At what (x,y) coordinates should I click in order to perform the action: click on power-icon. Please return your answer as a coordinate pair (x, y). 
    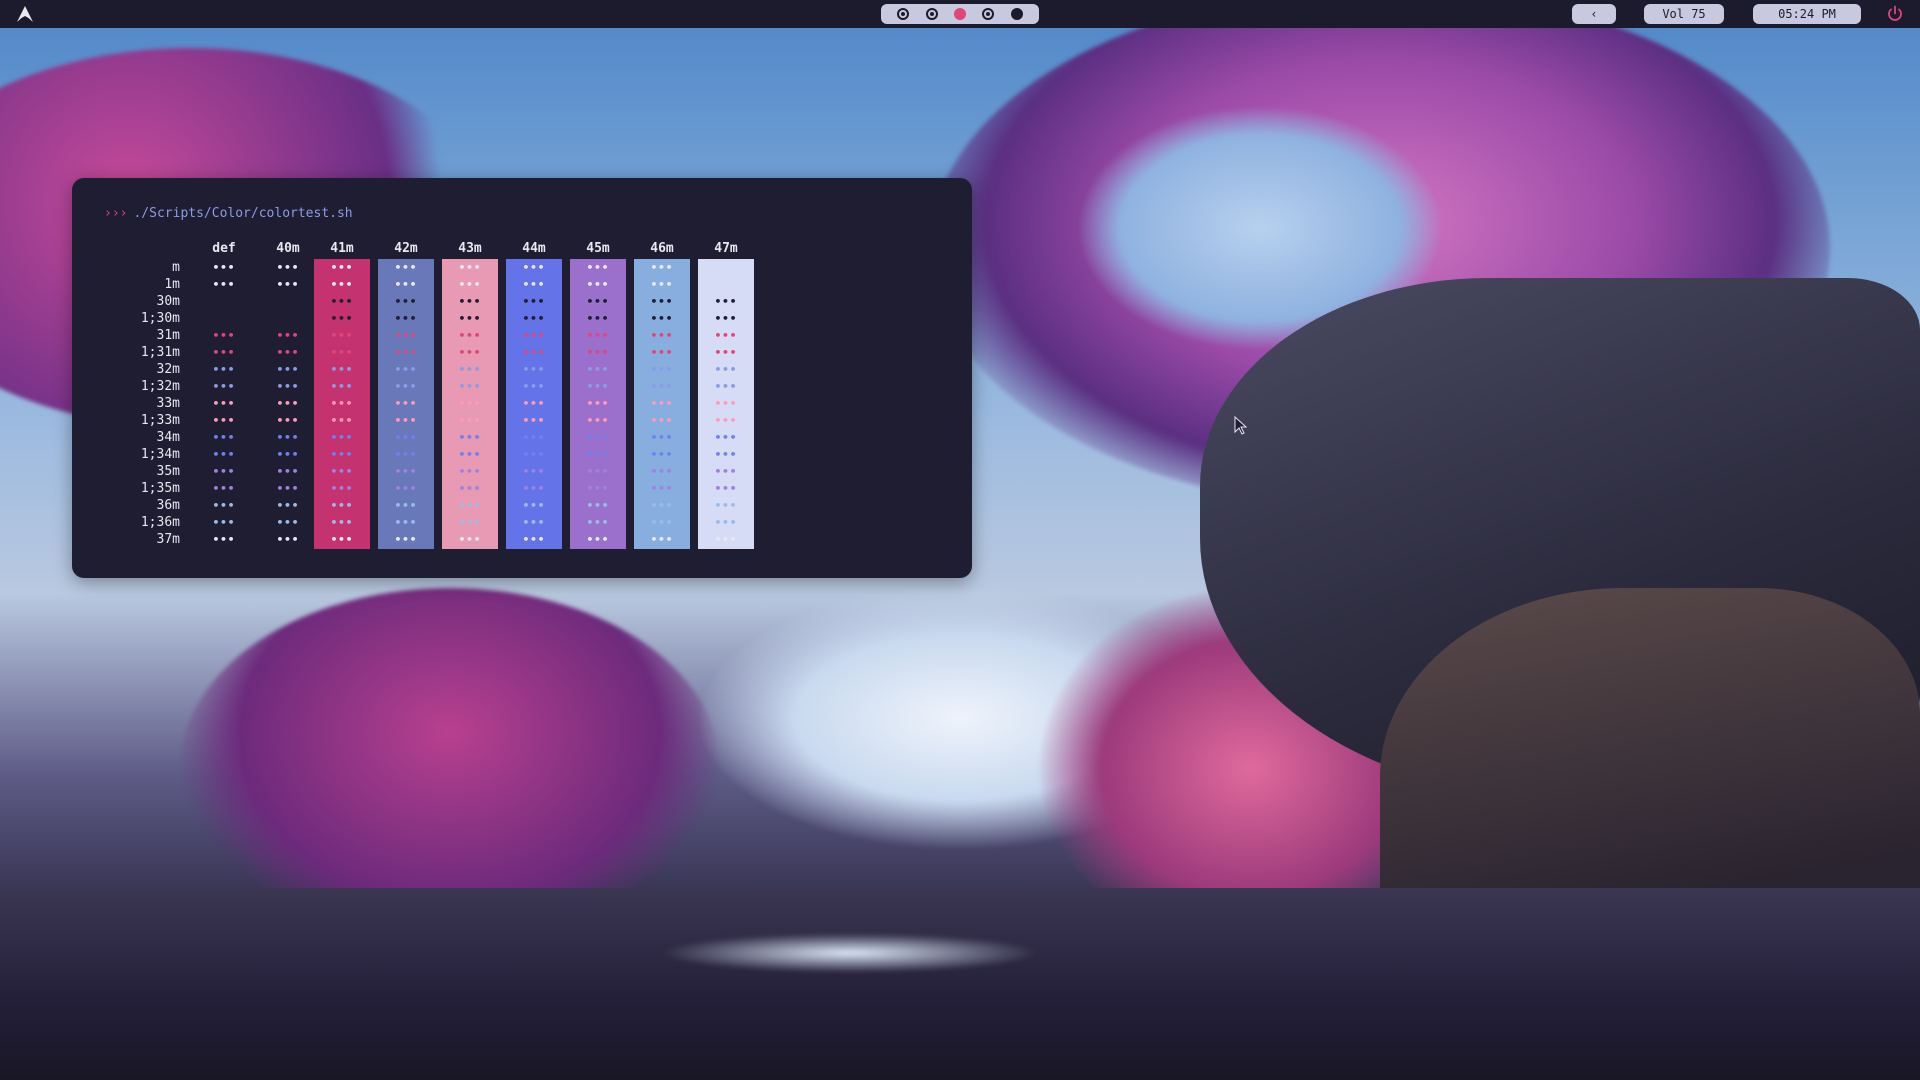
    Looking at the image, I should click on (1895, 14).